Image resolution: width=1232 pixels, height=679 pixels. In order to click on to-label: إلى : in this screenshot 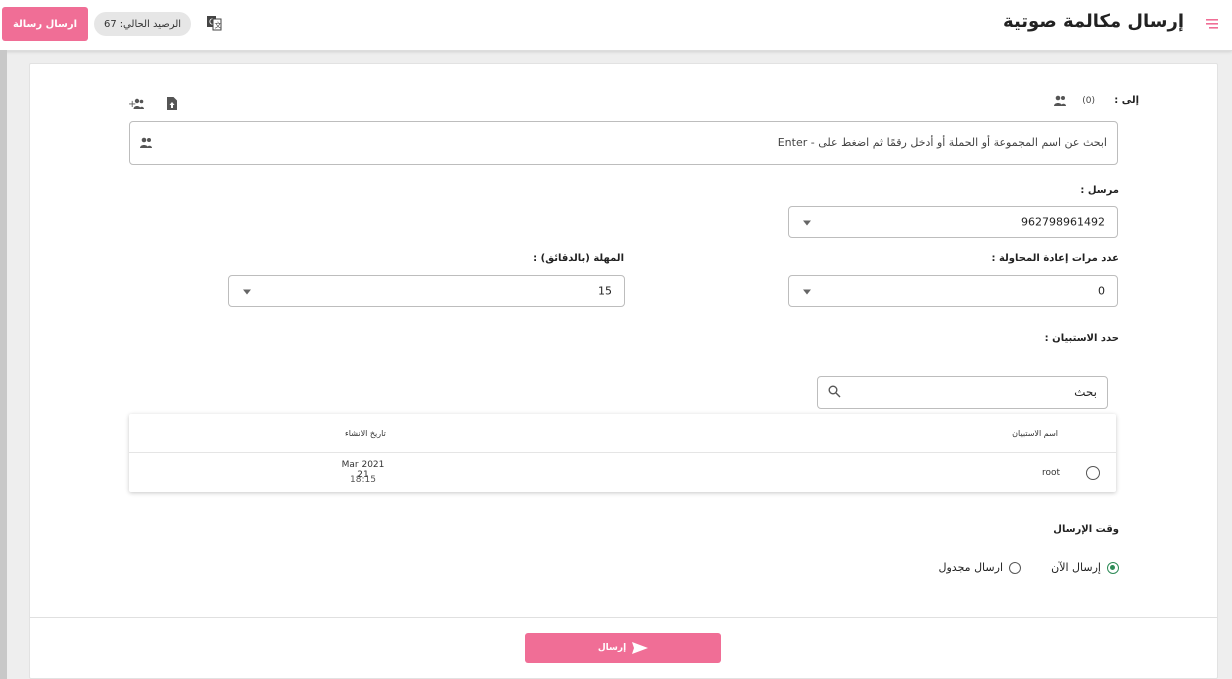, I will do `click(1126, 100)`.